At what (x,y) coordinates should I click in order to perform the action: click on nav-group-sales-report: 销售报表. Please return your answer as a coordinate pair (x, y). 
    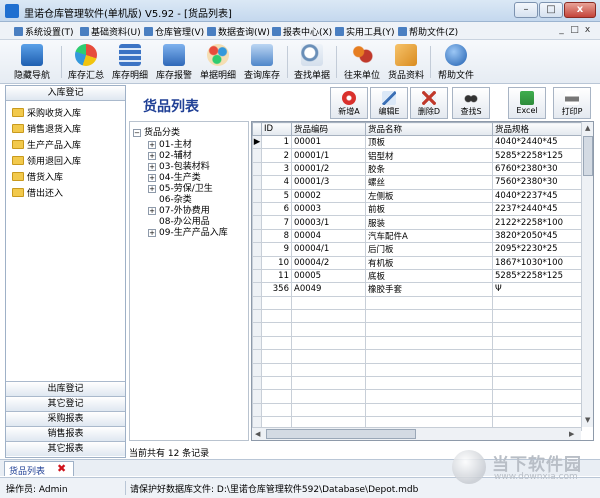
    Looking at the image, I should click on (65, 433).